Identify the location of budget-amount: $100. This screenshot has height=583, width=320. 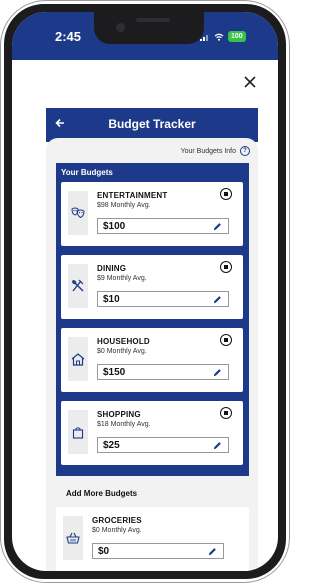
(114, 226).